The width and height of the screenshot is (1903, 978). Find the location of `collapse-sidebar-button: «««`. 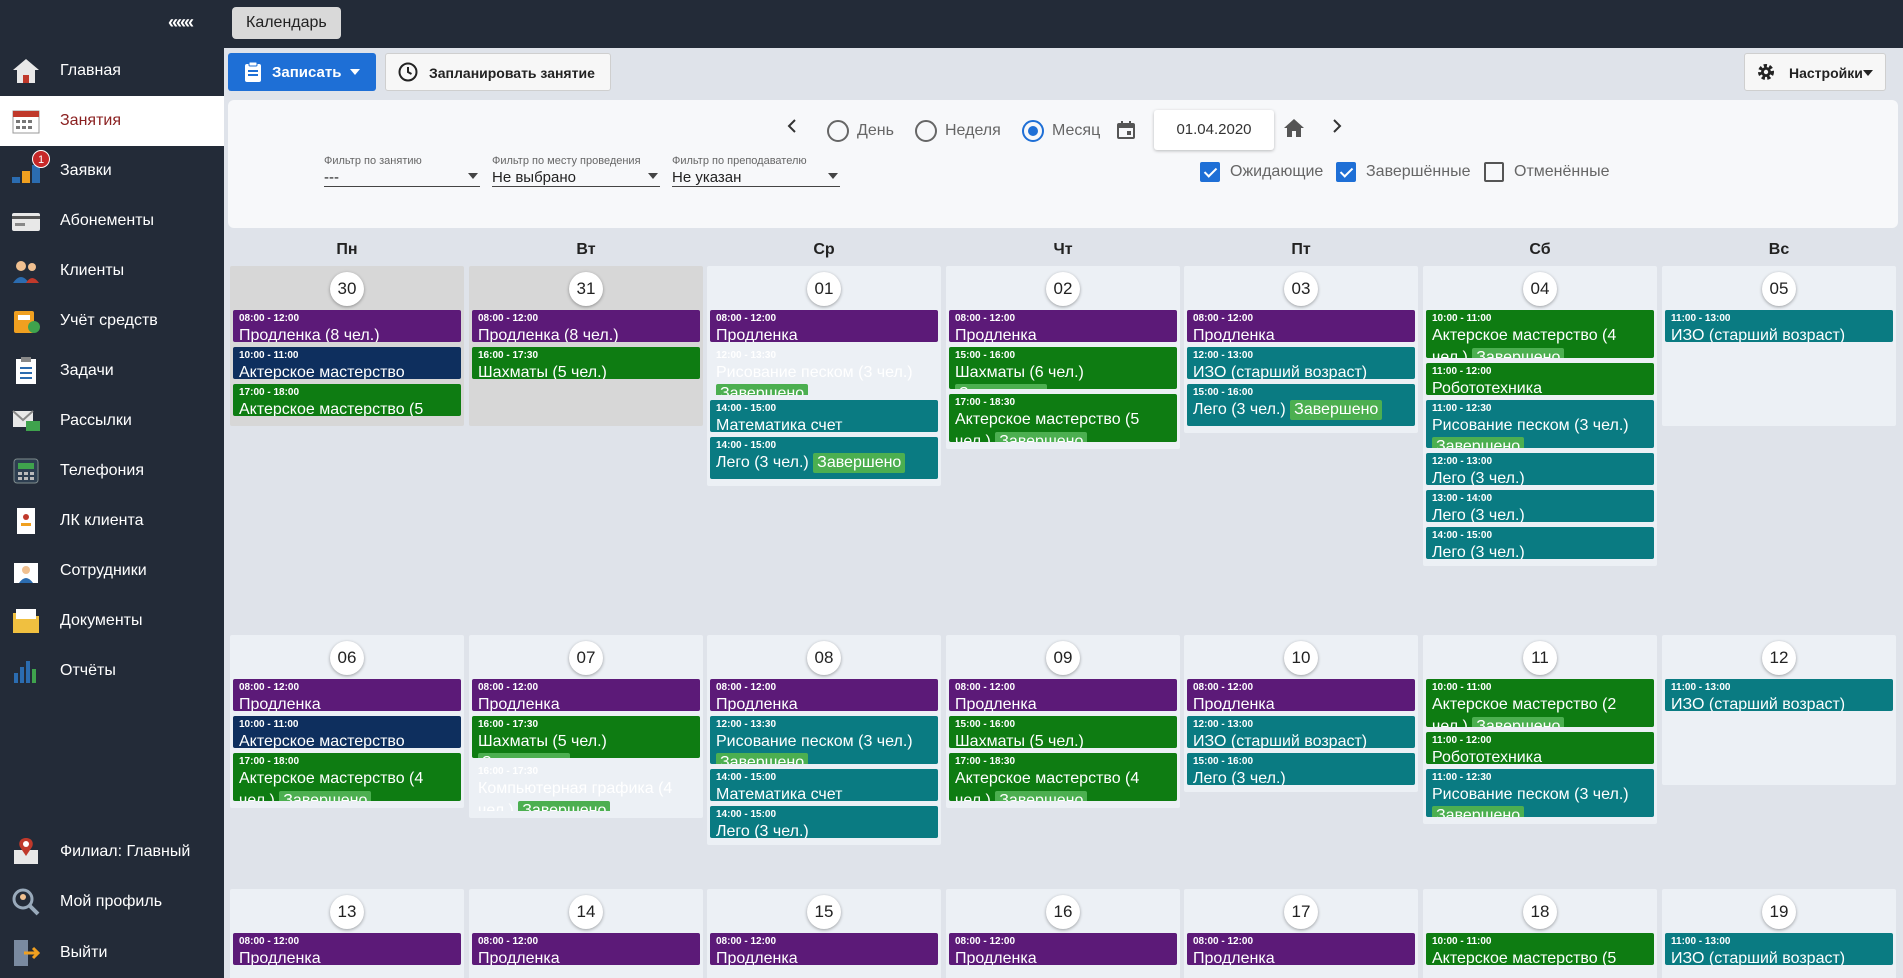

collapse-sidebar-button: ««« is located at coordinates (181, 22).